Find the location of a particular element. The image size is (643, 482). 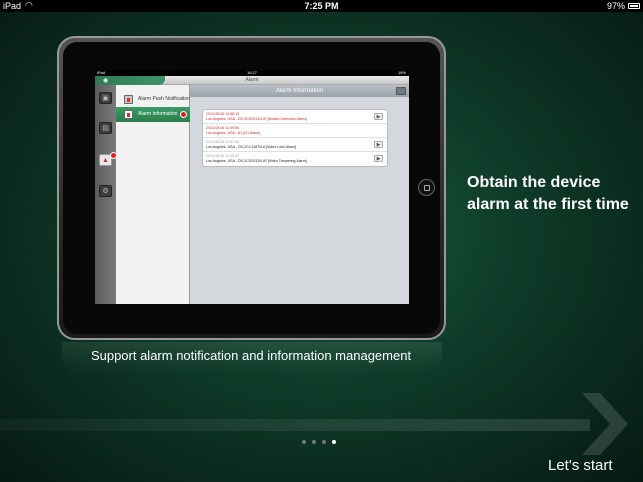

panel-title: Alarm Information is located at coordinates (299, 91).